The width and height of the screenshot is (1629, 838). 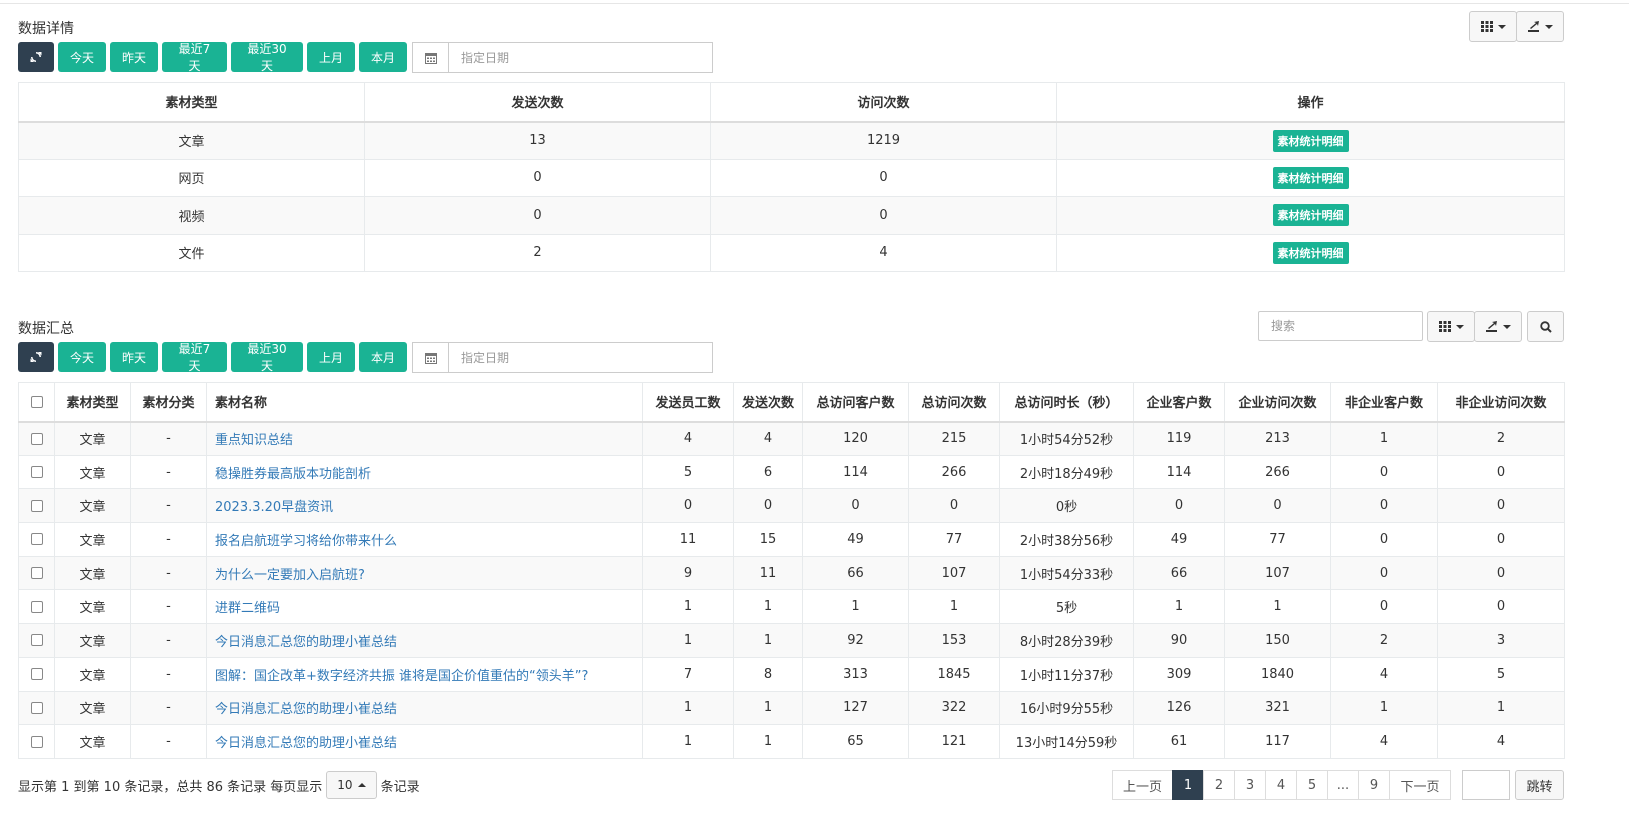 What do you see at coordinates (306, 541) in the screenshot?
I see `material-name-link: 报名启航班学习将给你带来什么` at bounding box center [306, 541].